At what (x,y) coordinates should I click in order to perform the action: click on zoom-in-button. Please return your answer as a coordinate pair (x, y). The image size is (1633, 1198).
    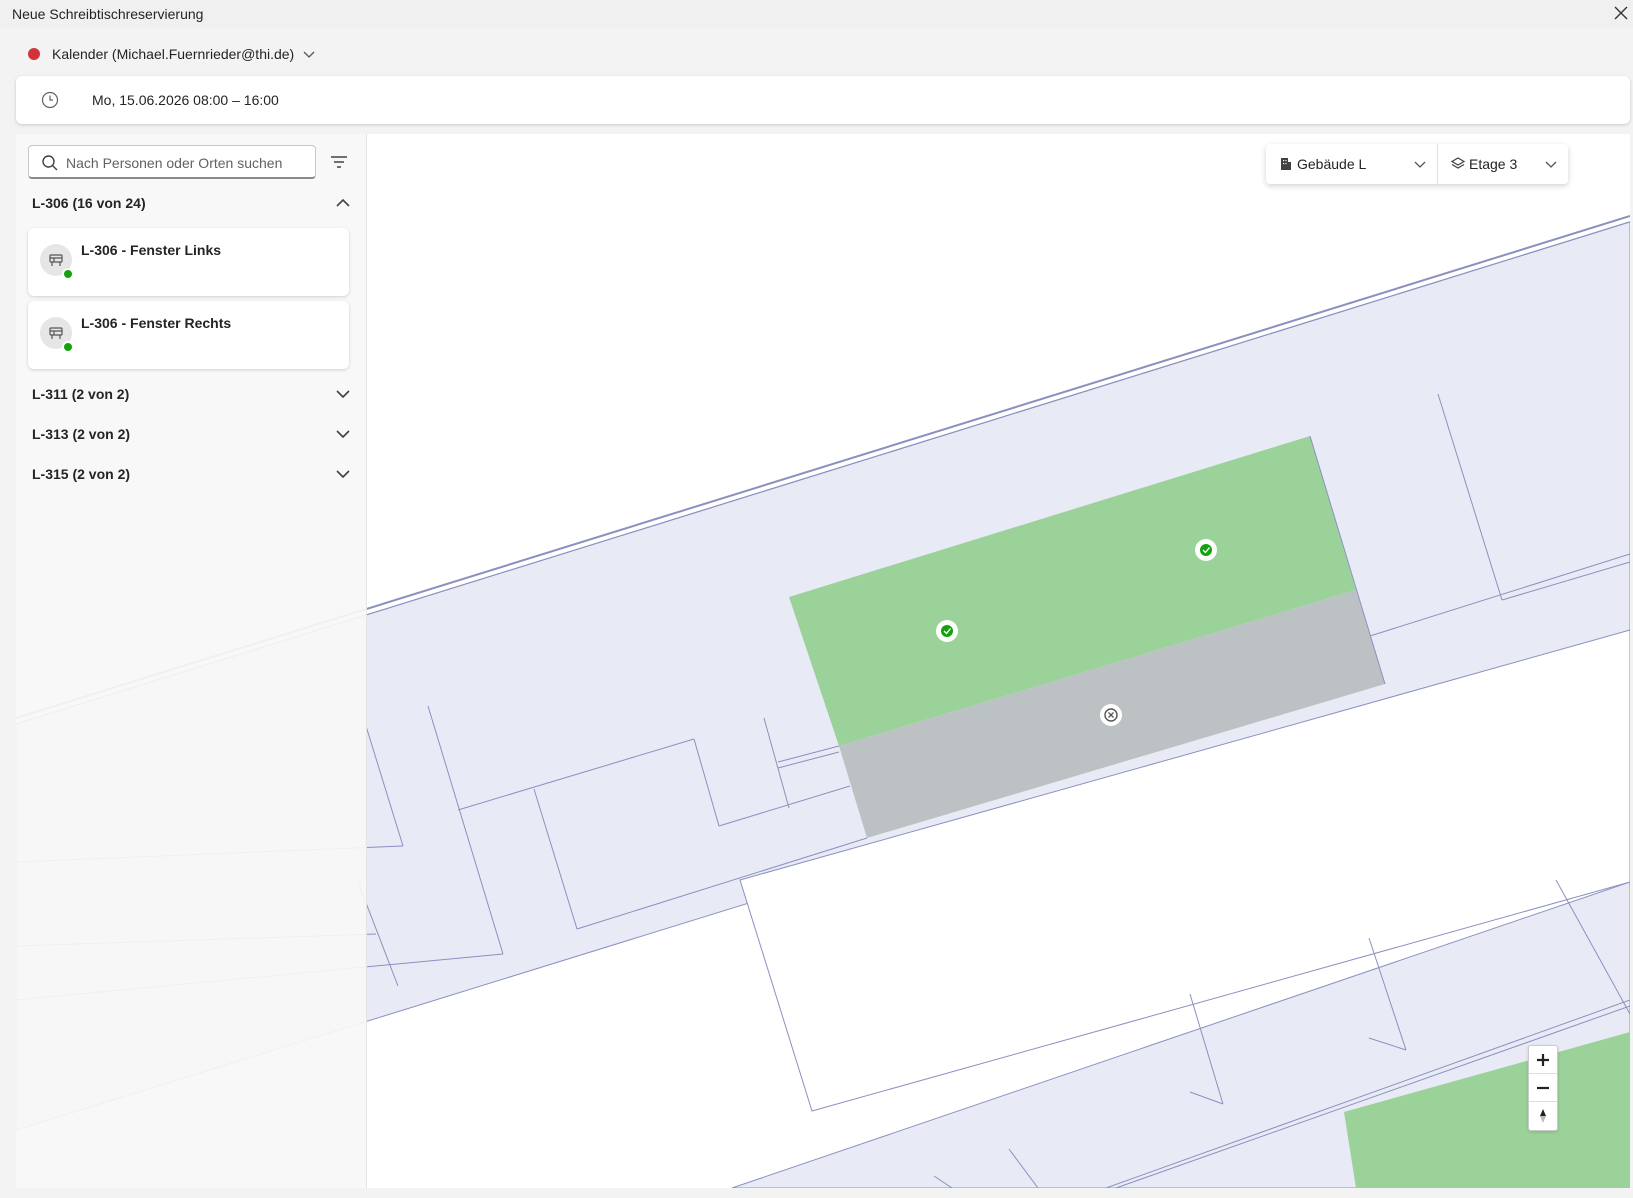
    Looking at the image, I should click on (1543, 1060).